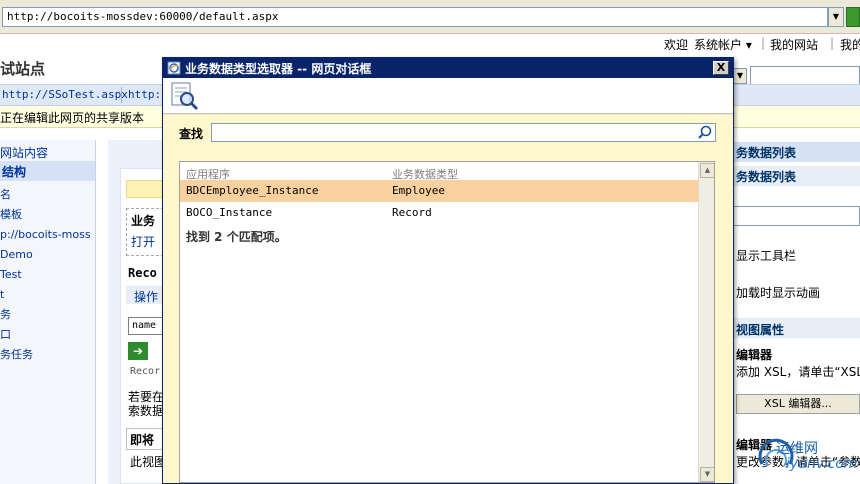  Describe the element at coordinates (145, 232) in the screenshot. I see `web-part-business-data: 业务 打开` at that location.